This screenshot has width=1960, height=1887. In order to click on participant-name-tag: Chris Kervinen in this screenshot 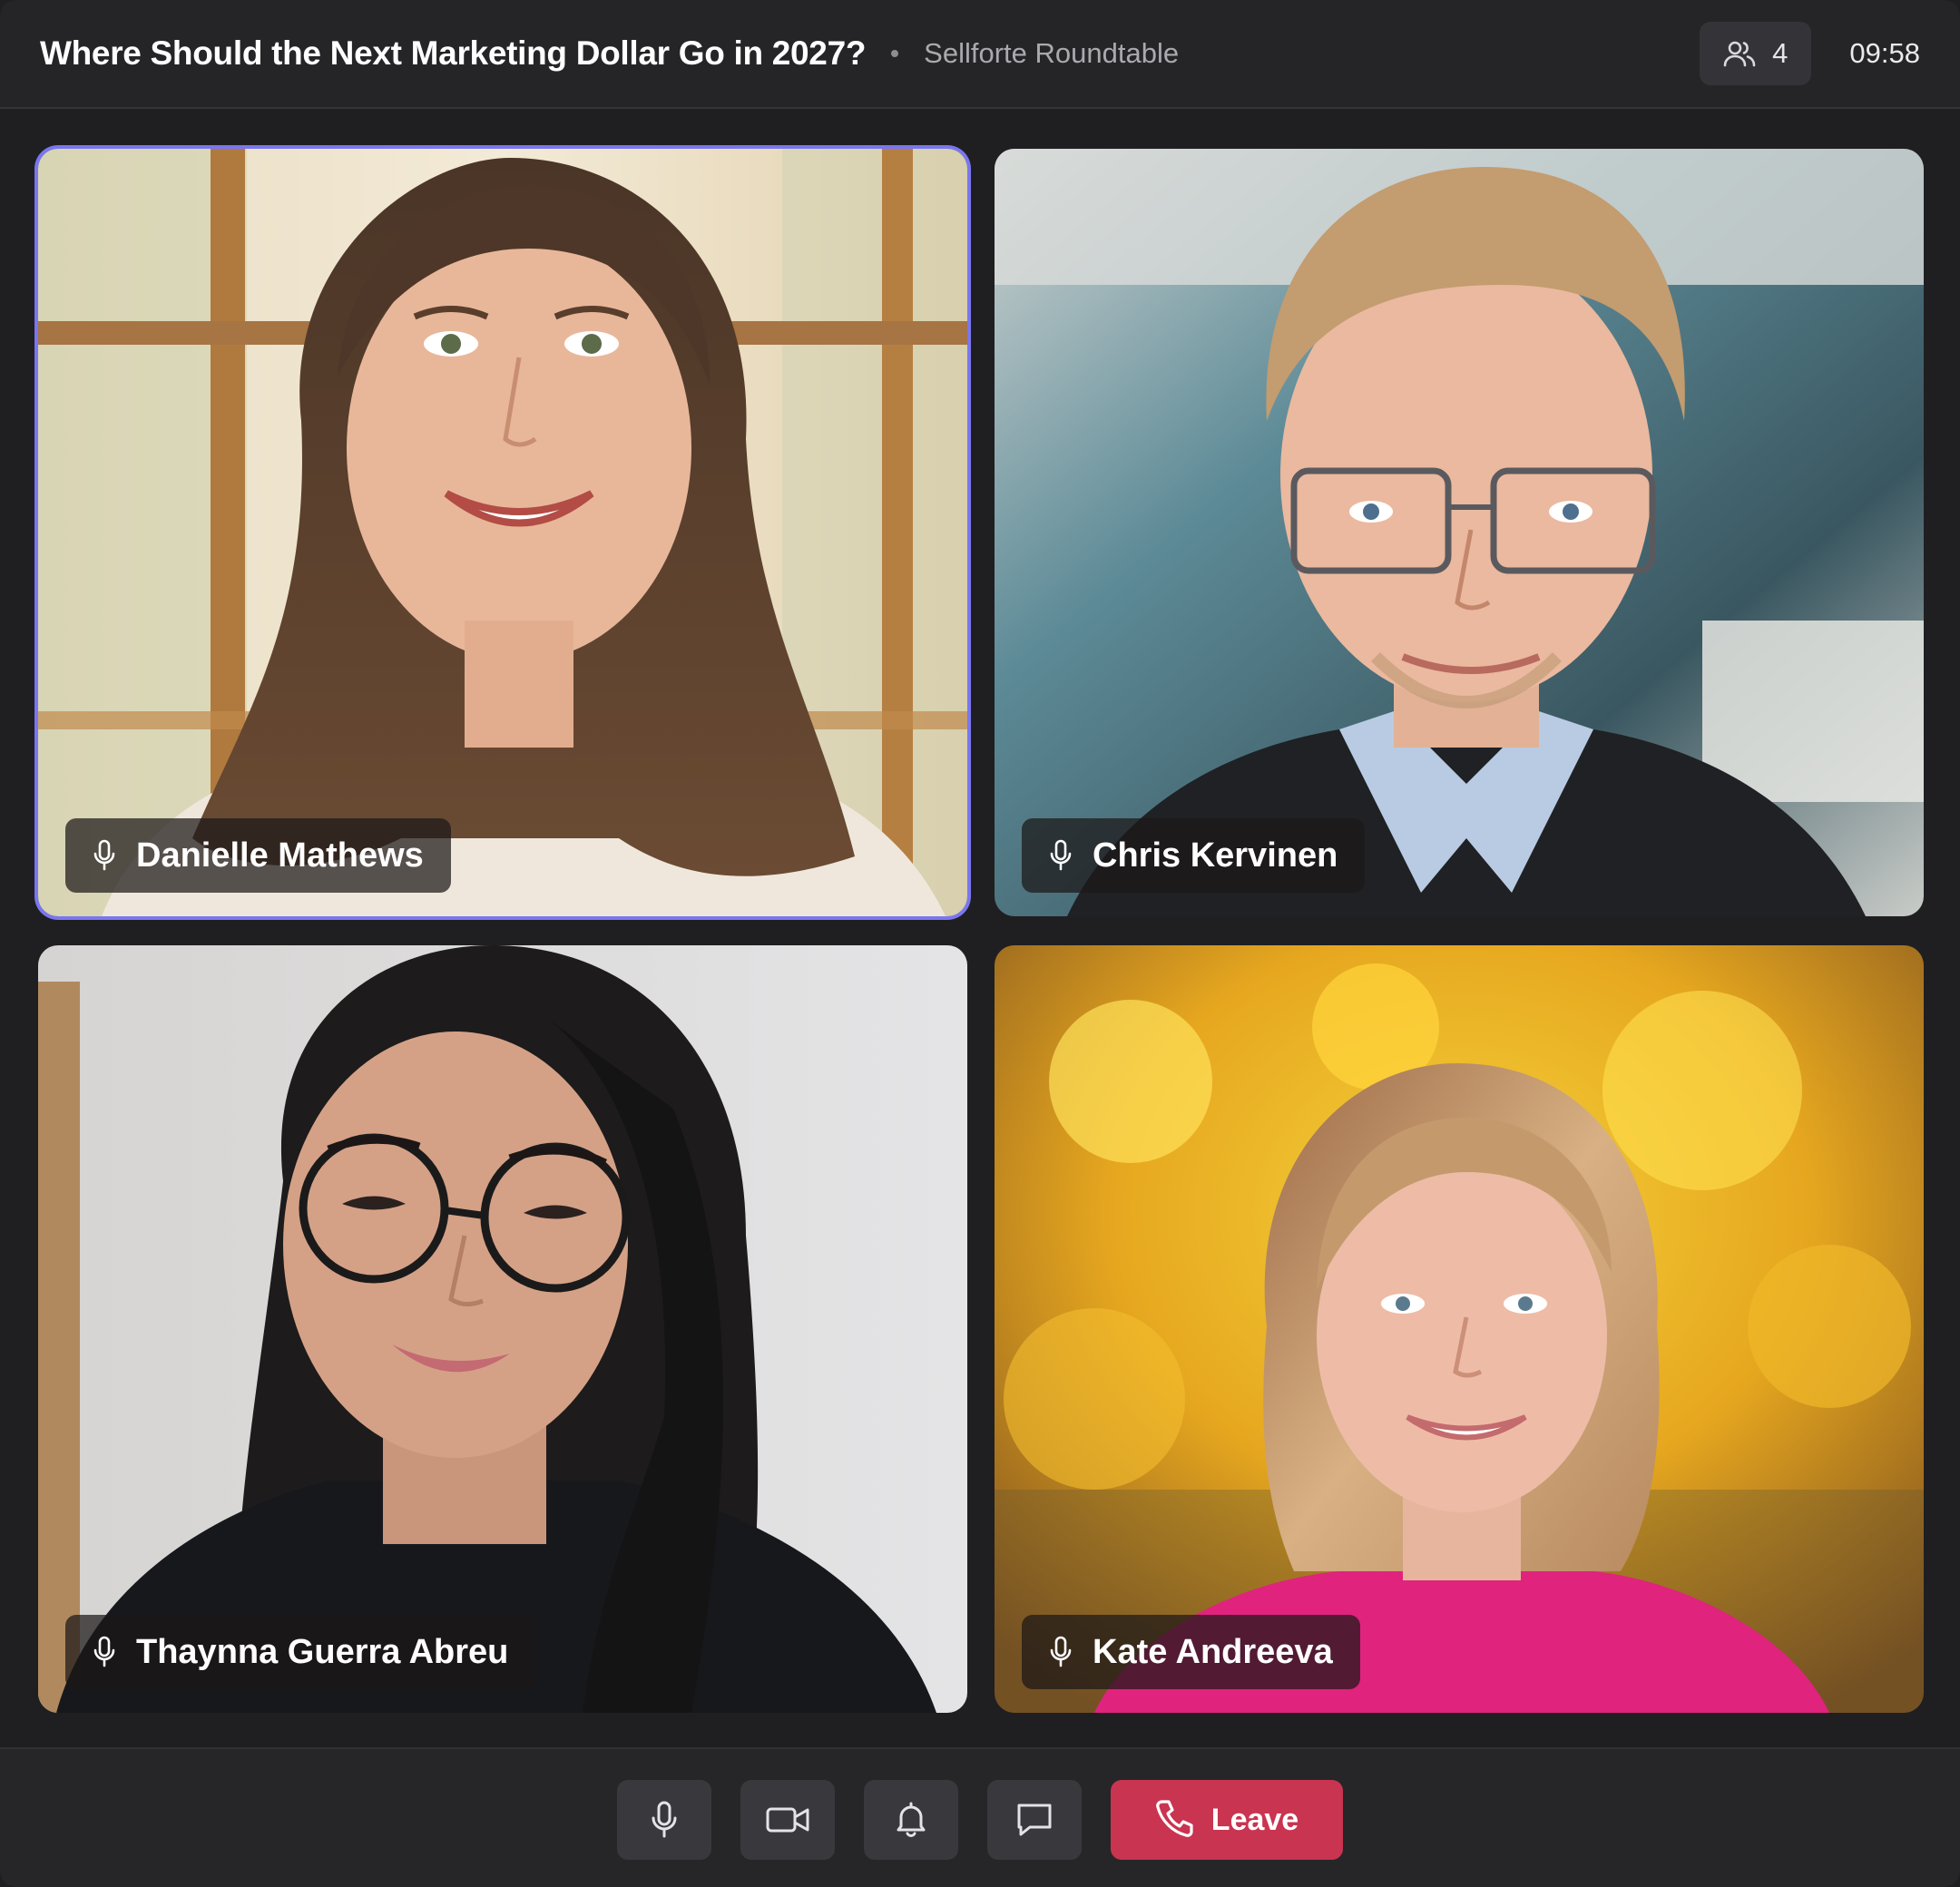, I will do `click(1194, 856)`.